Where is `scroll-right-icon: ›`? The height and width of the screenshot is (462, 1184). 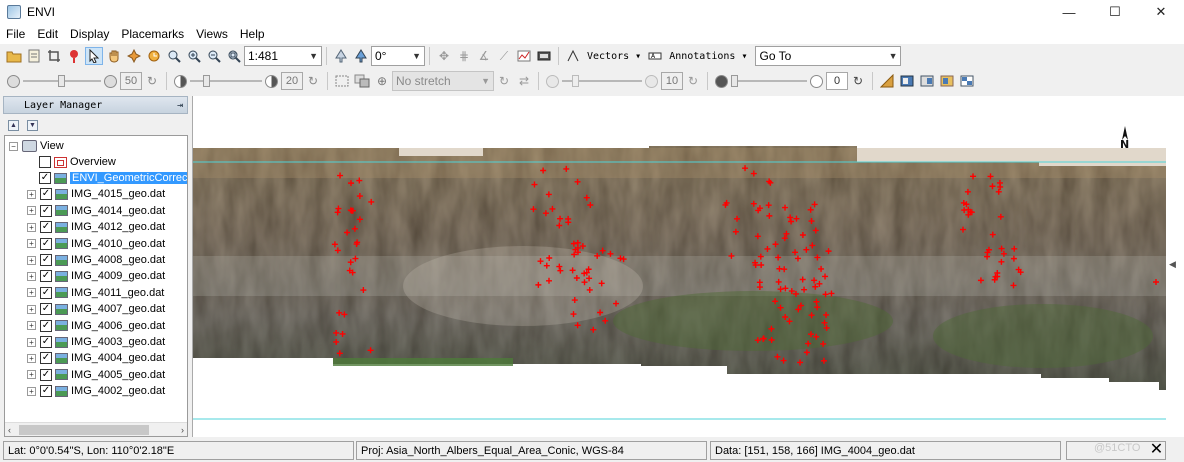
scroll-right-icon: › is located at coordinates (182, 430).